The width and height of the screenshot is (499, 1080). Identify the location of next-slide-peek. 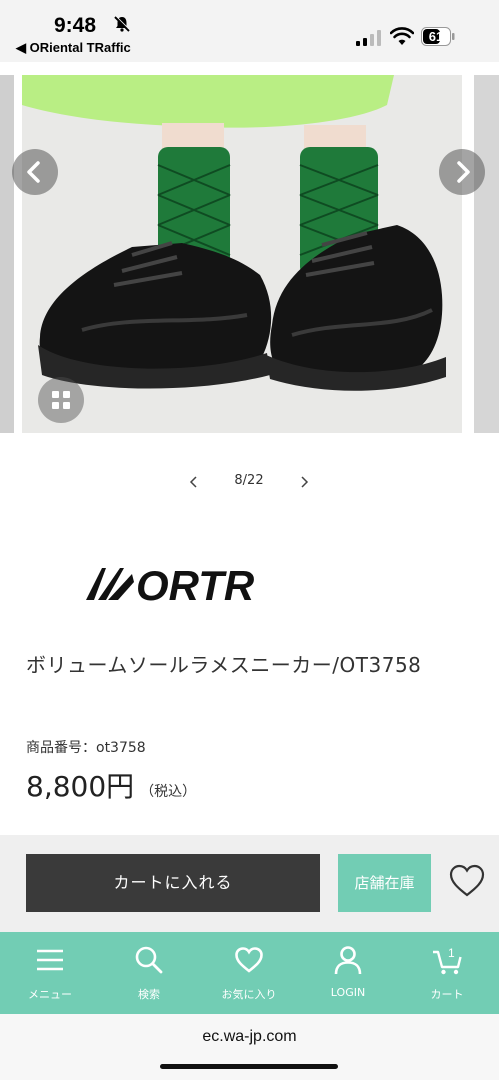
(486, 254).